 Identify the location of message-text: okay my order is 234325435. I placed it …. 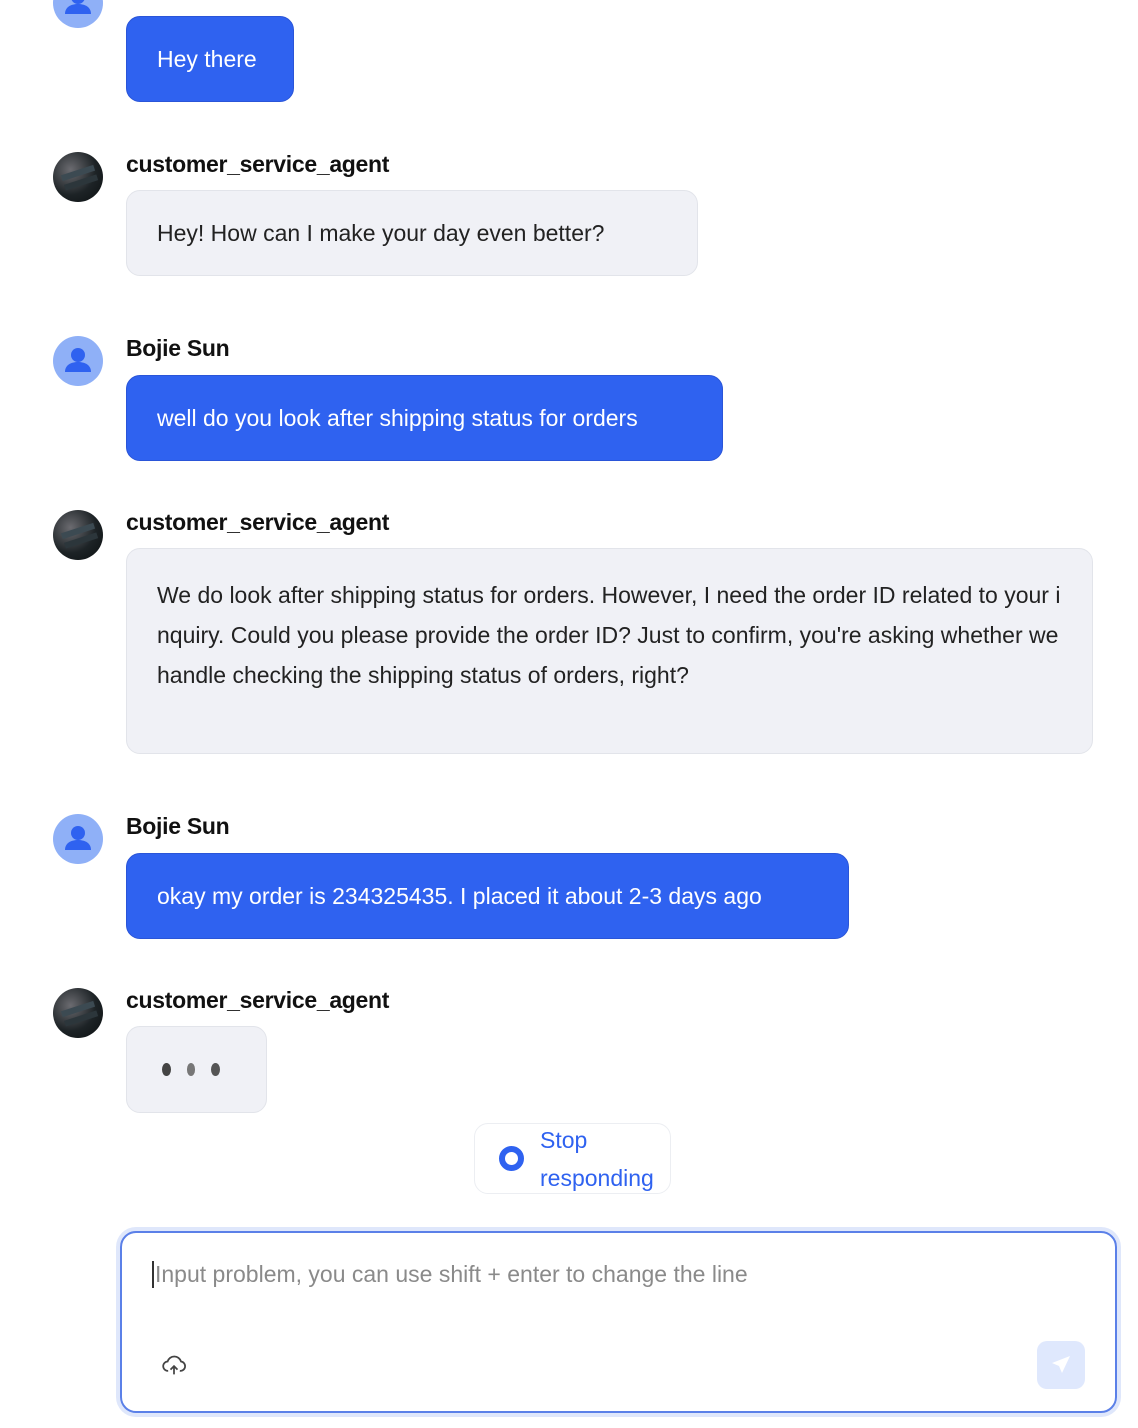
(459, 895).